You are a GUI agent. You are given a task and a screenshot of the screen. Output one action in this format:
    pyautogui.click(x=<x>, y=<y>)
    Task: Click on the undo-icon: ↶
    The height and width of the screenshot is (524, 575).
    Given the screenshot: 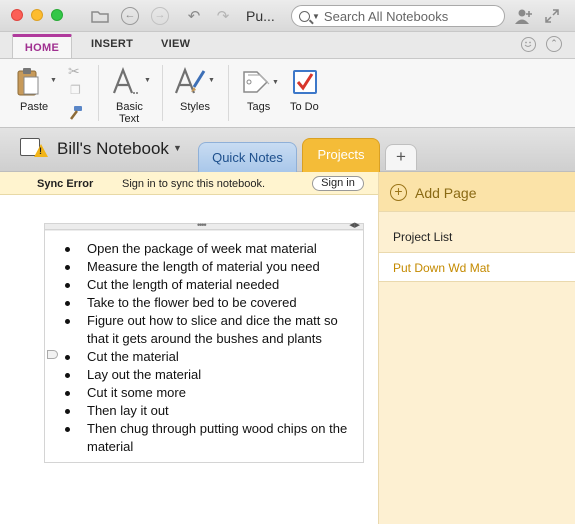 What is the action you would take?
    pyautogui.click(x=194, y=16)
    